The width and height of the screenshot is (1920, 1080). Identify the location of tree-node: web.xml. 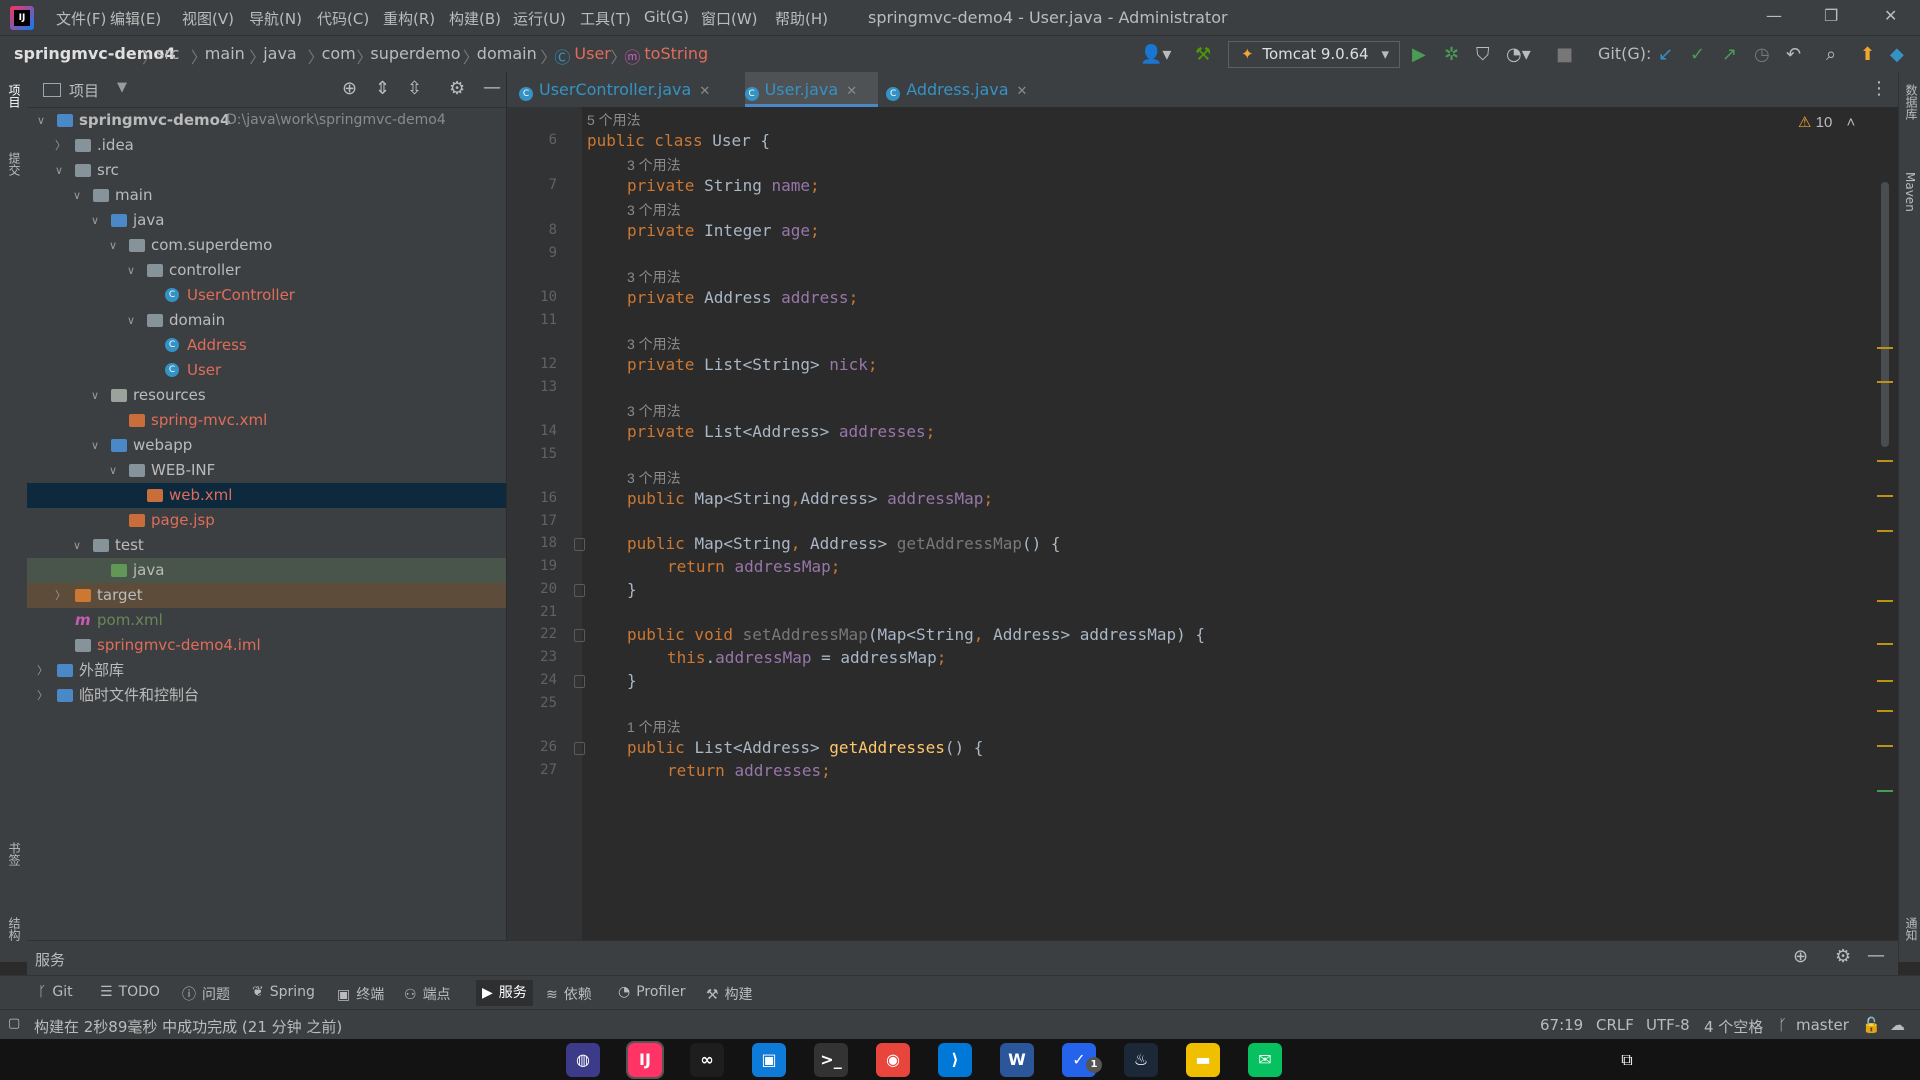
(266, 495).